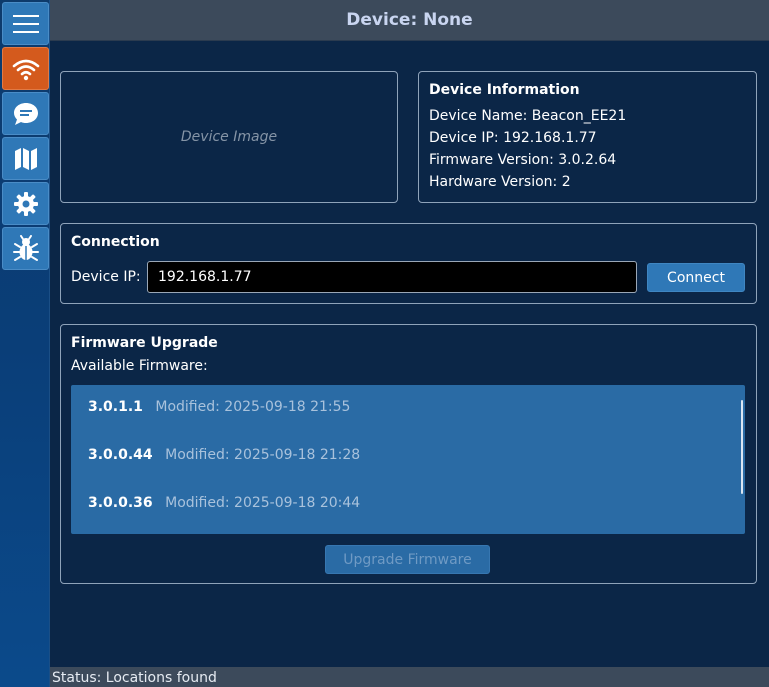  Describe the element at coordinates (115, 242) in the screenshot. I see `connection-title: Connection` at that location.